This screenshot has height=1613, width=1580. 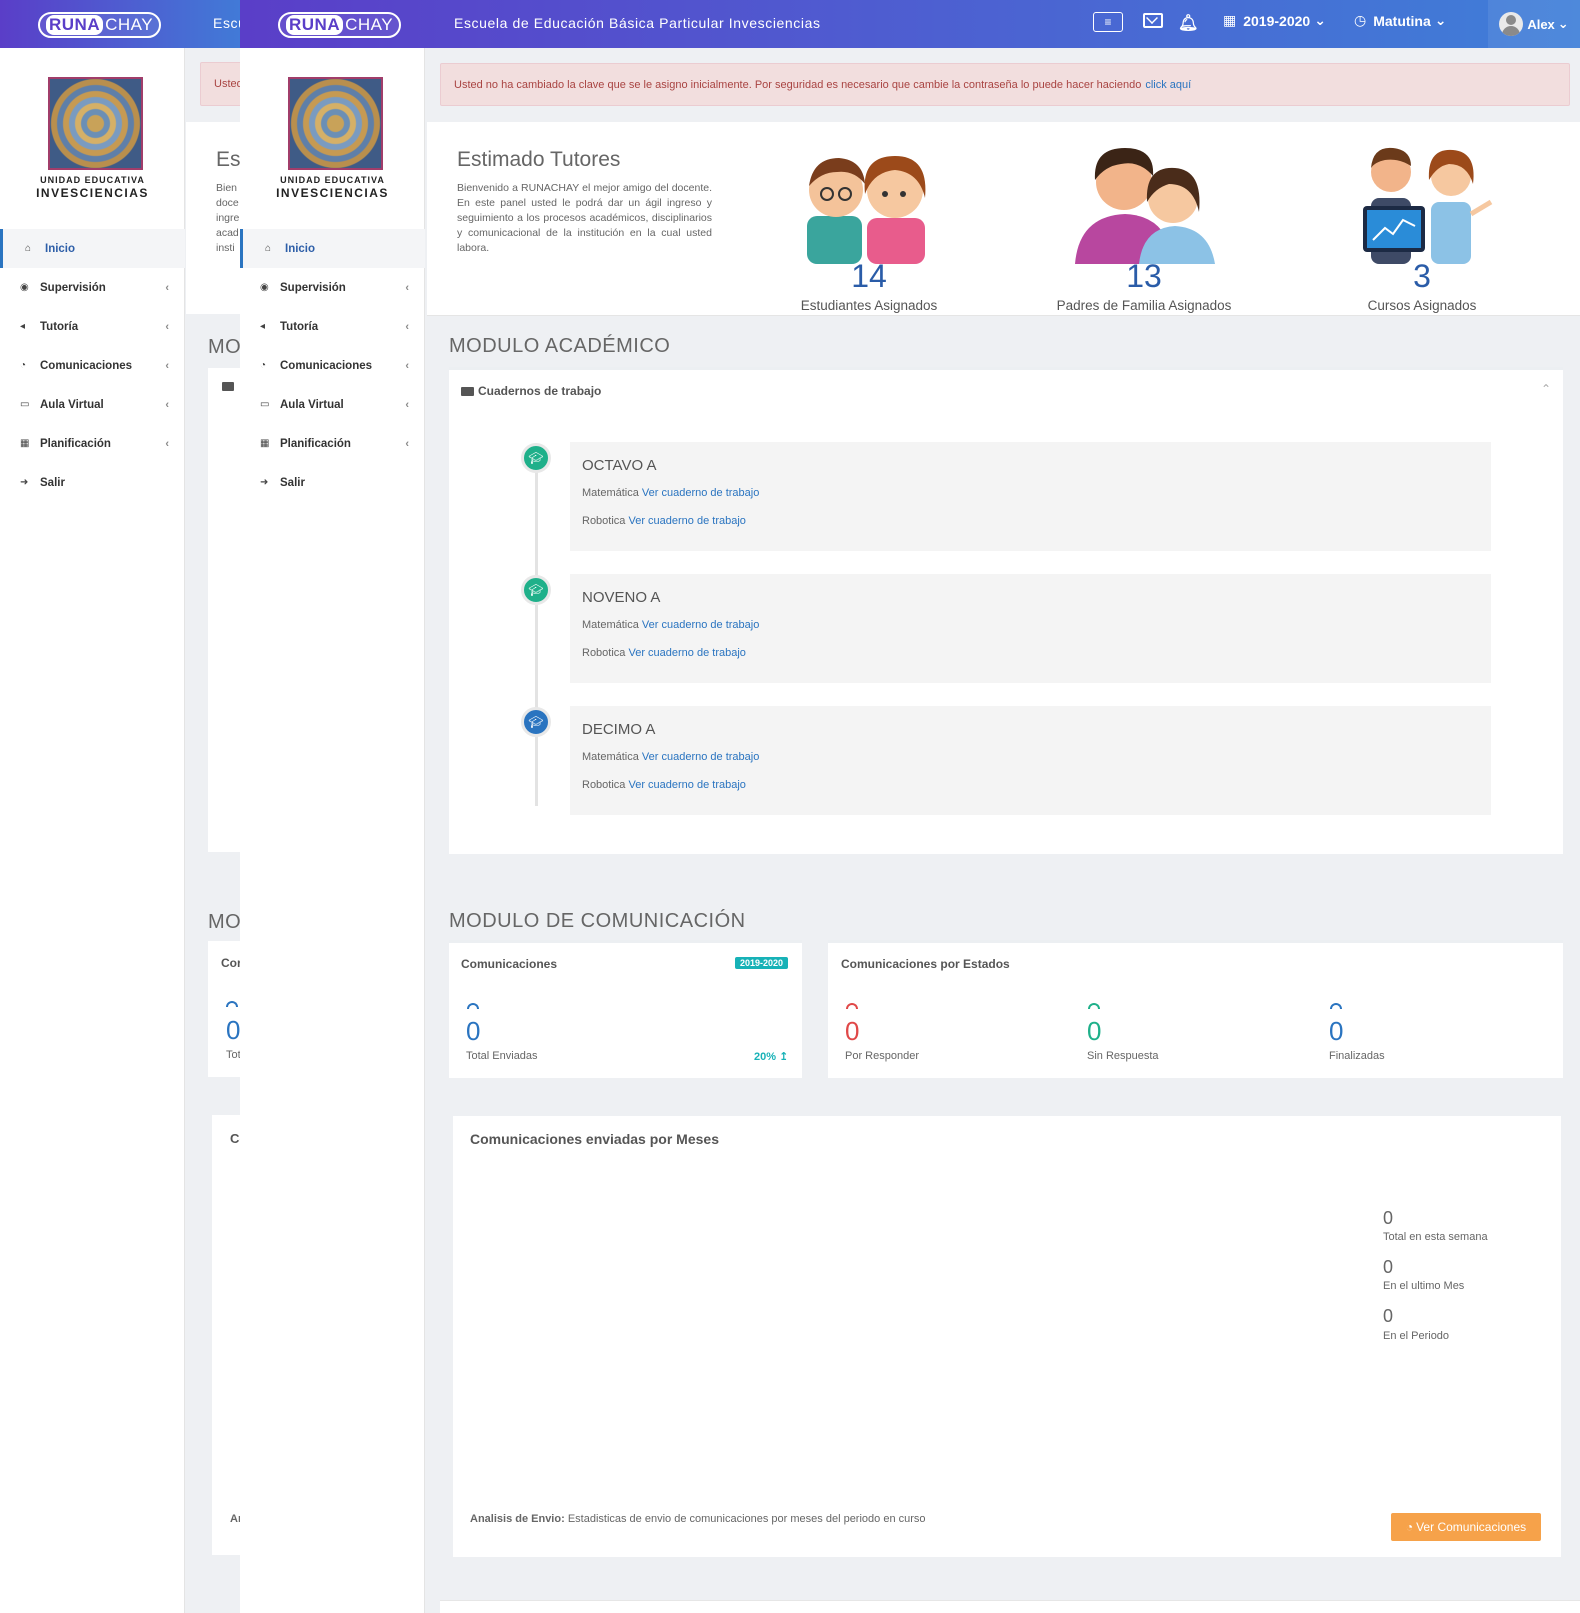 I want to click on envelope-icon, so click(x=1153, y=20).